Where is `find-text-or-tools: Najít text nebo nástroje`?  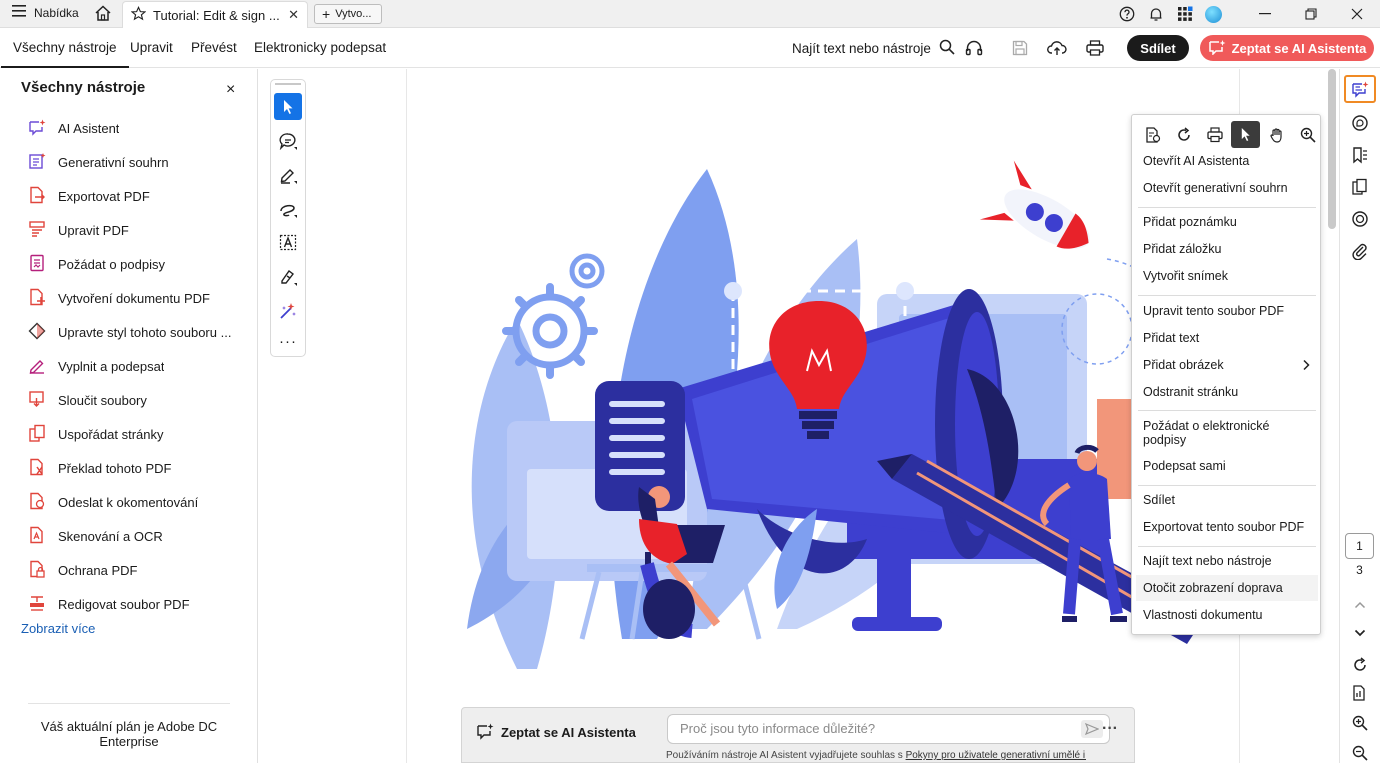 find-text-or-tools: Najít text nebo nástroje is located at coordinates (873, 48).